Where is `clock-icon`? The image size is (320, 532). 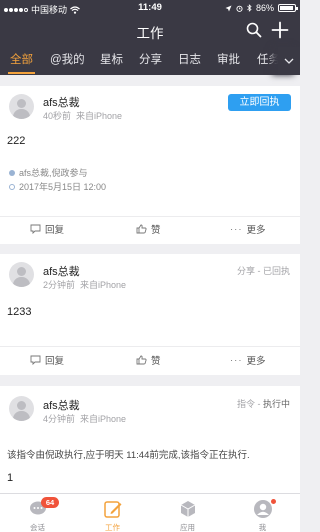
clock-icon is located at coordinates (12, 186).